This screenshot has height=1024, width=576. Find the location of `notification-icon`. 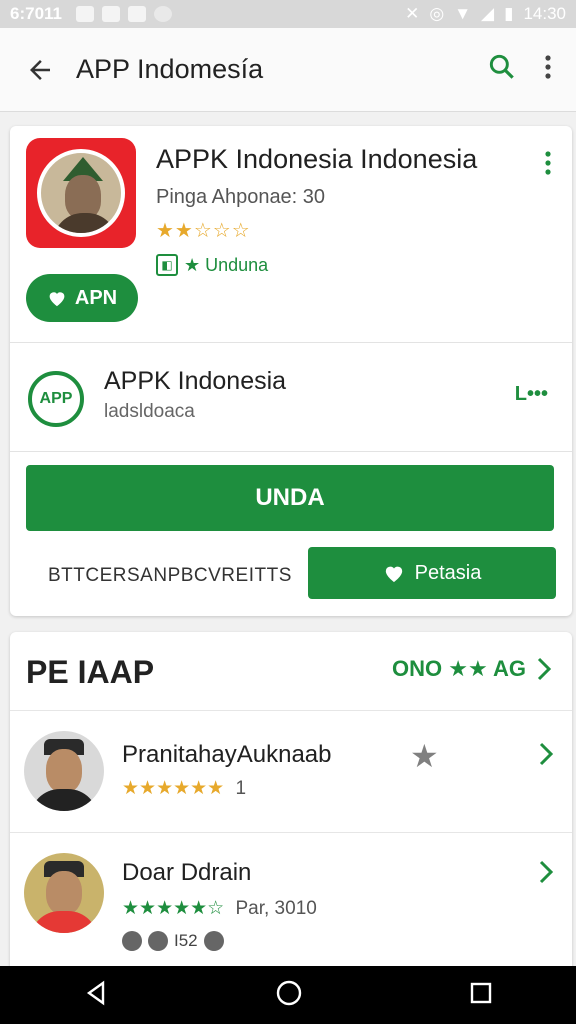

notification-icon is located at coordinates (85, 14).